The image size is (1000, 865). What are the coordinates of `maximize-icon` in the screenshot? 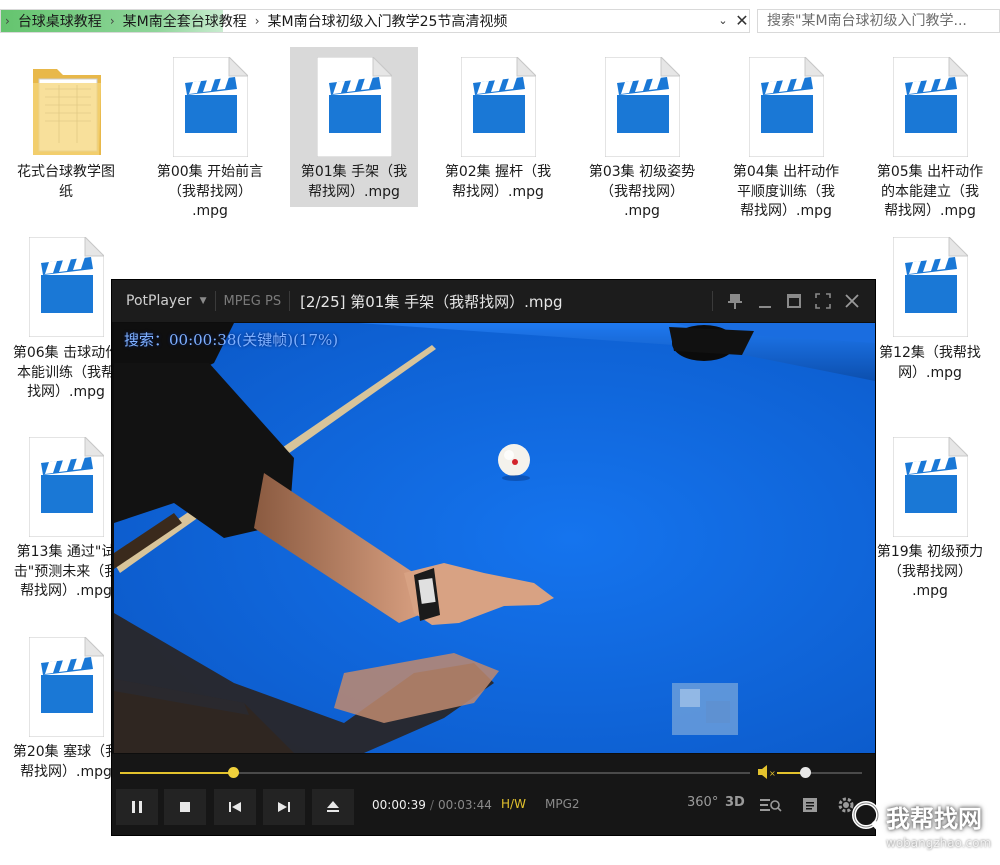 It's located at (794, 301).